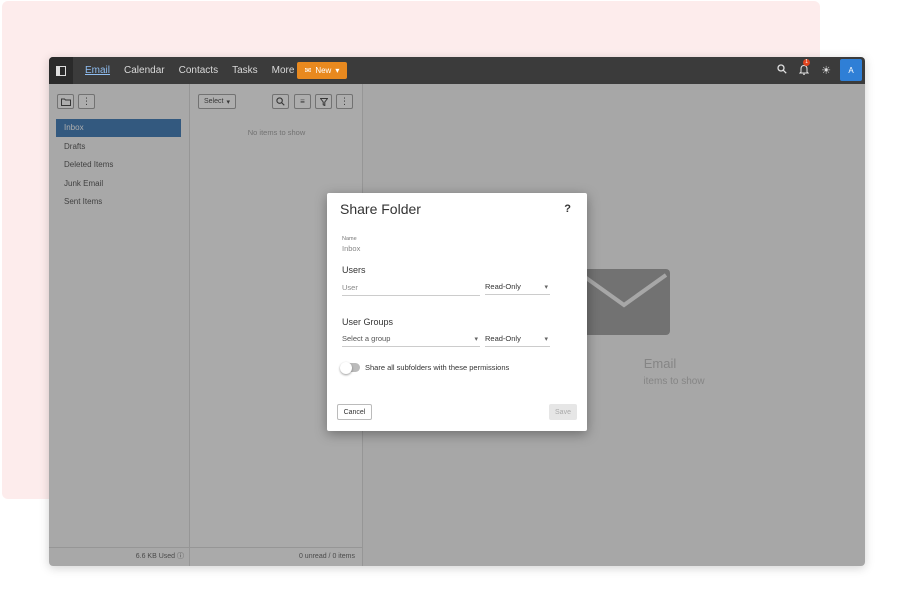  I want to click on new-button-label: New, so click(323, 70).